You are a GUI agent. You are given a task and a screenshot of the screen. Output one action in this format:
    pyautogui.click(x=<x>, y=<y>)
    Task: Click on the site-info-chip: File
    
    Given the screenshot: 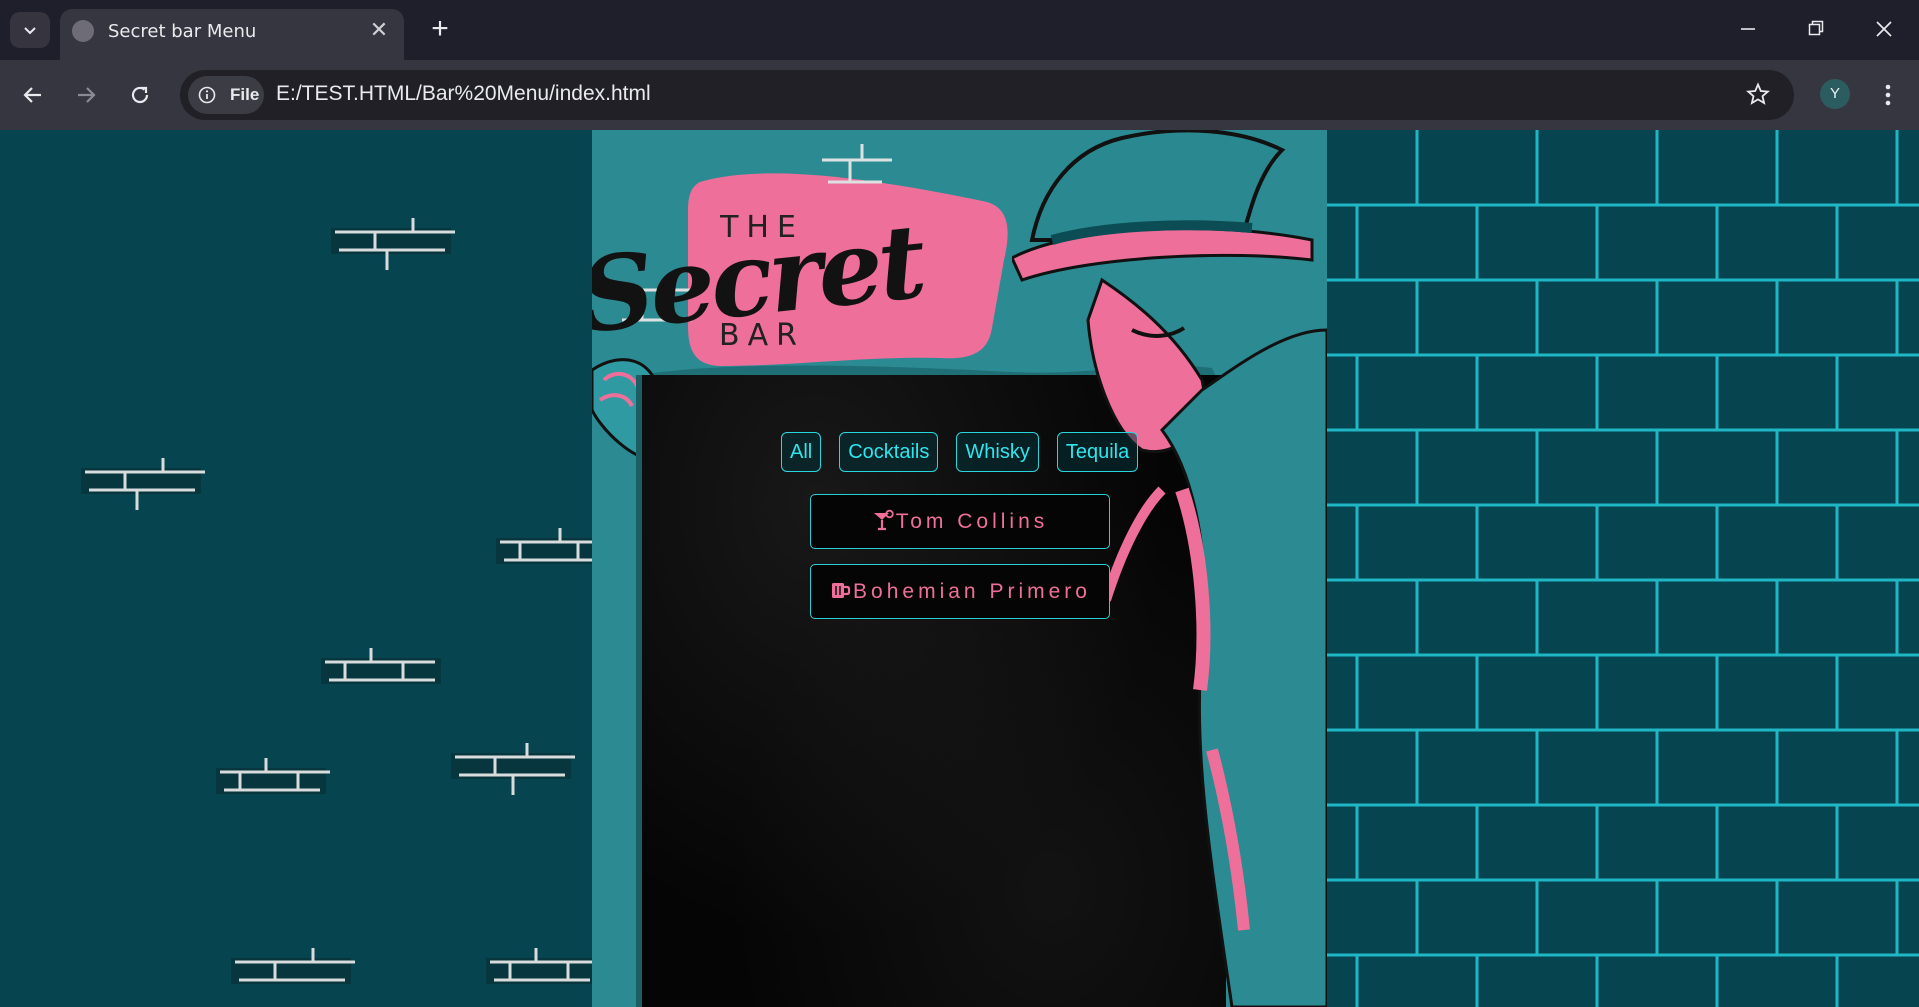 What is the action you would take?
    pyautogui.click(x=226, y=95)
    